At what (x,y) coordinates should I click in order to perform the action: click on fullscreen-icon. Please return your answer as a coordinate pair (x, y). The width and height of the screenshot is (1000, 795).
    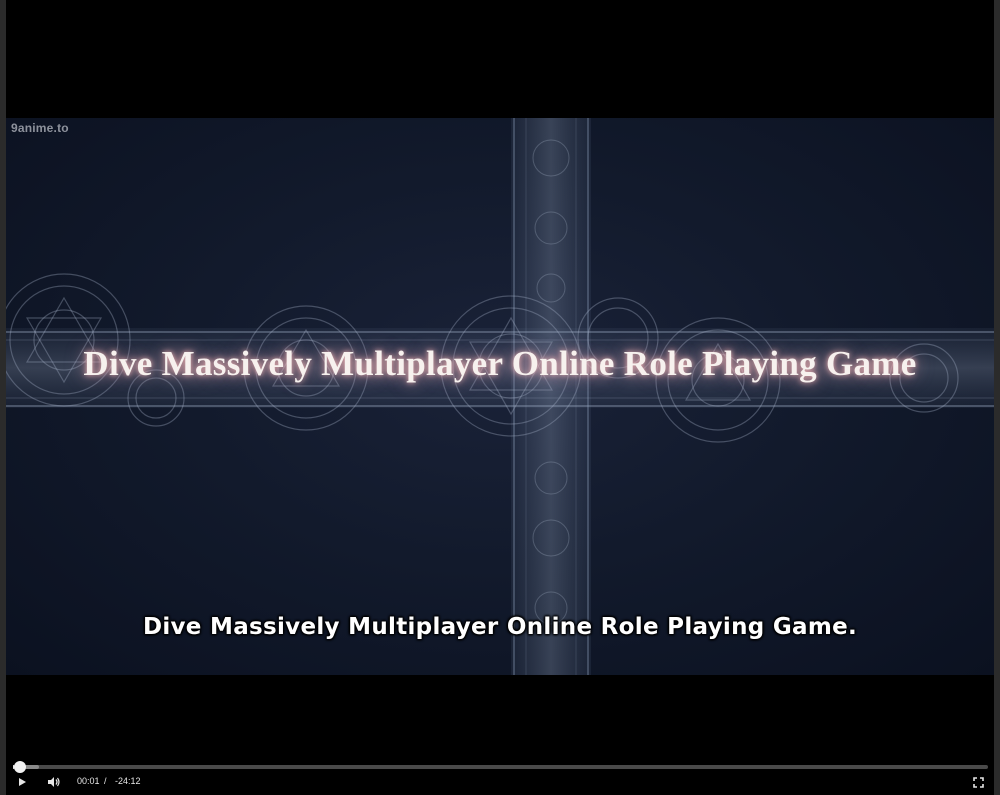
    Looking at the image, I should click on (978, 782).